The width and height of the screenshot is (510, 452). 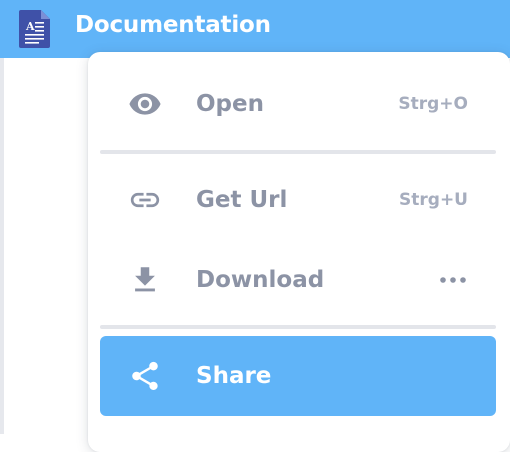 I want to click on download-icon, so click(x=145, y=279).